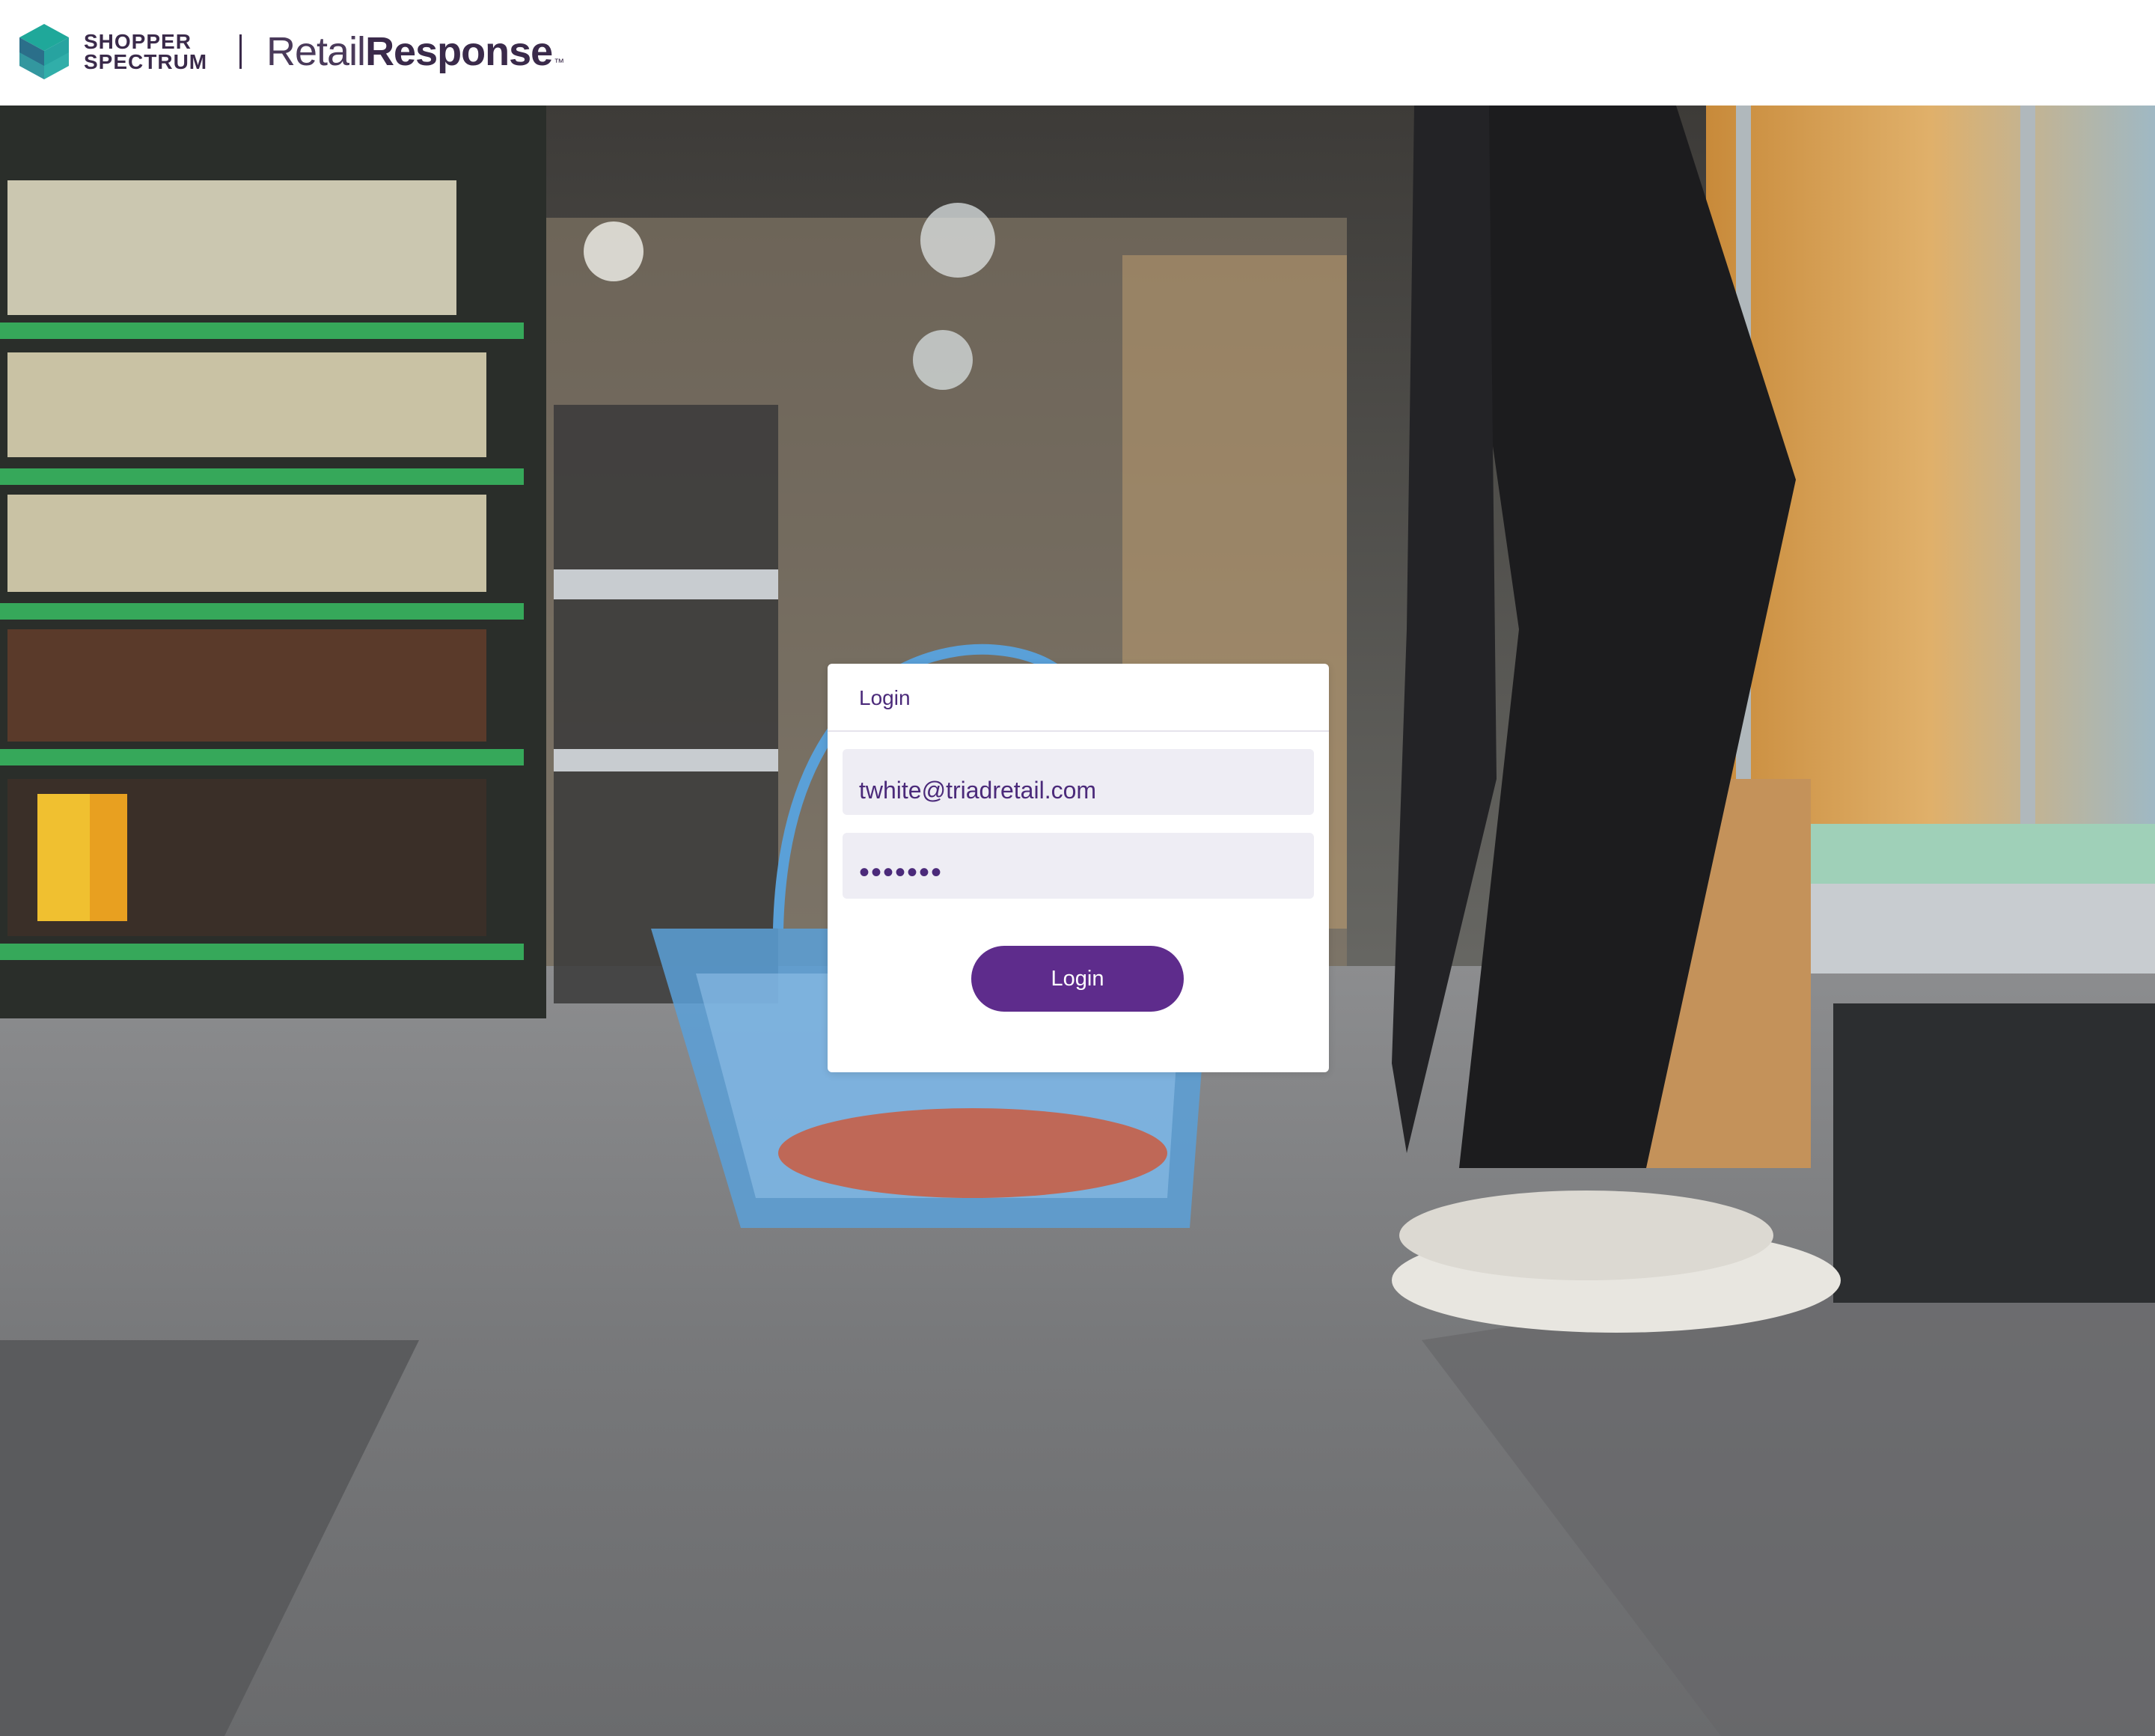  What do you see at coordinates (885, 697) in the screenshot?
I see `login-title: Login` at bounding box center [885, 697].